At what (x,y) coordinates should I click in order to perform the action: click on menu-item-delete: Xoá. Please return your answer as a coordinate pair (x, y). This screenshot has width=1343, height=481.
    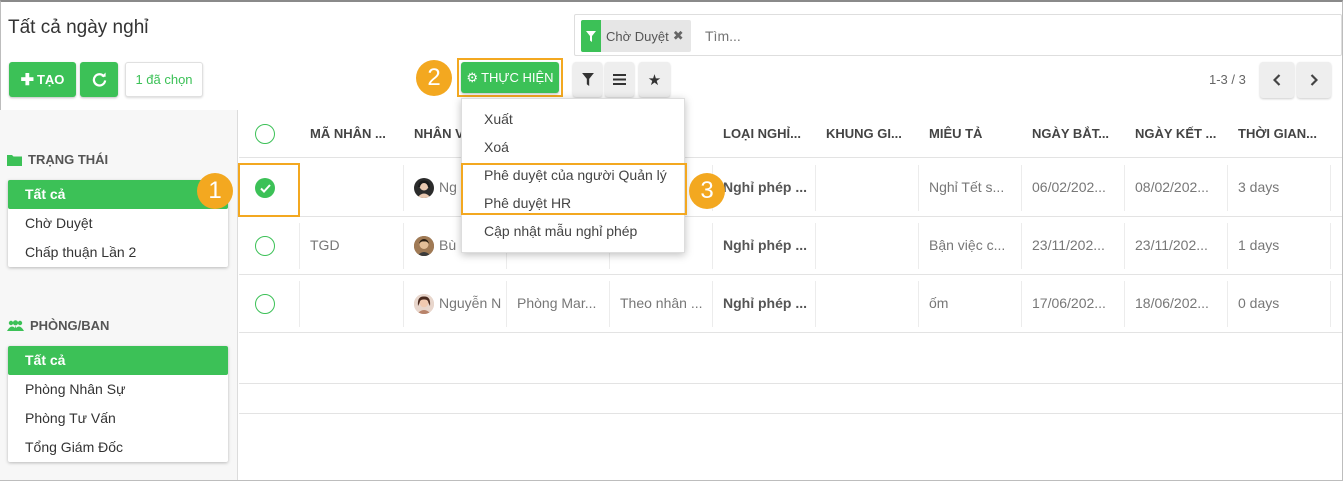
    Looking at the image, I should click on (496, 147).